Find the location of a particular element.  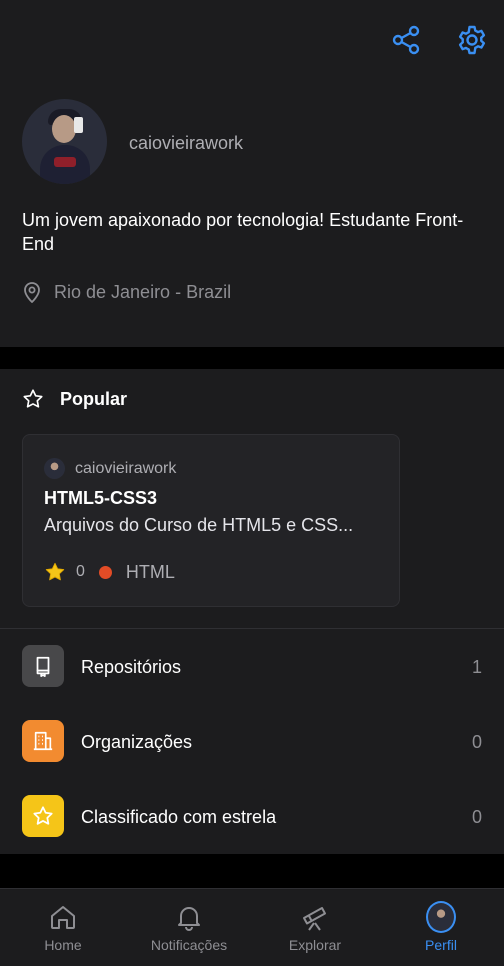

menu-item-starred: Classificado com estrela 0 is located at coordinates (252, 816).